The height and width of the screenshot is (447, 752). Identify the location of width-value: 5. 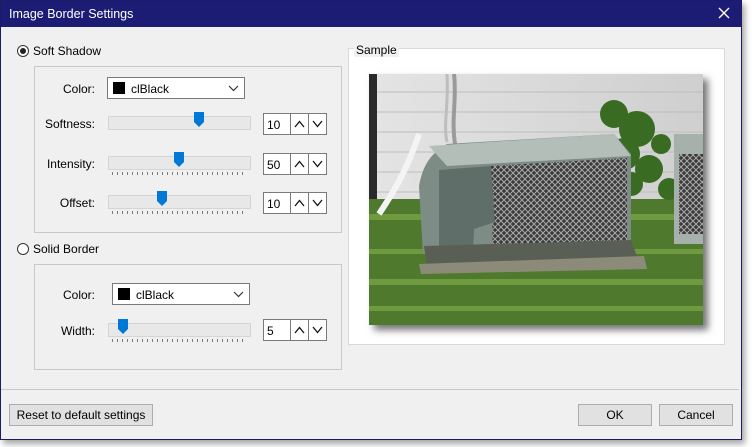
(277, 330).